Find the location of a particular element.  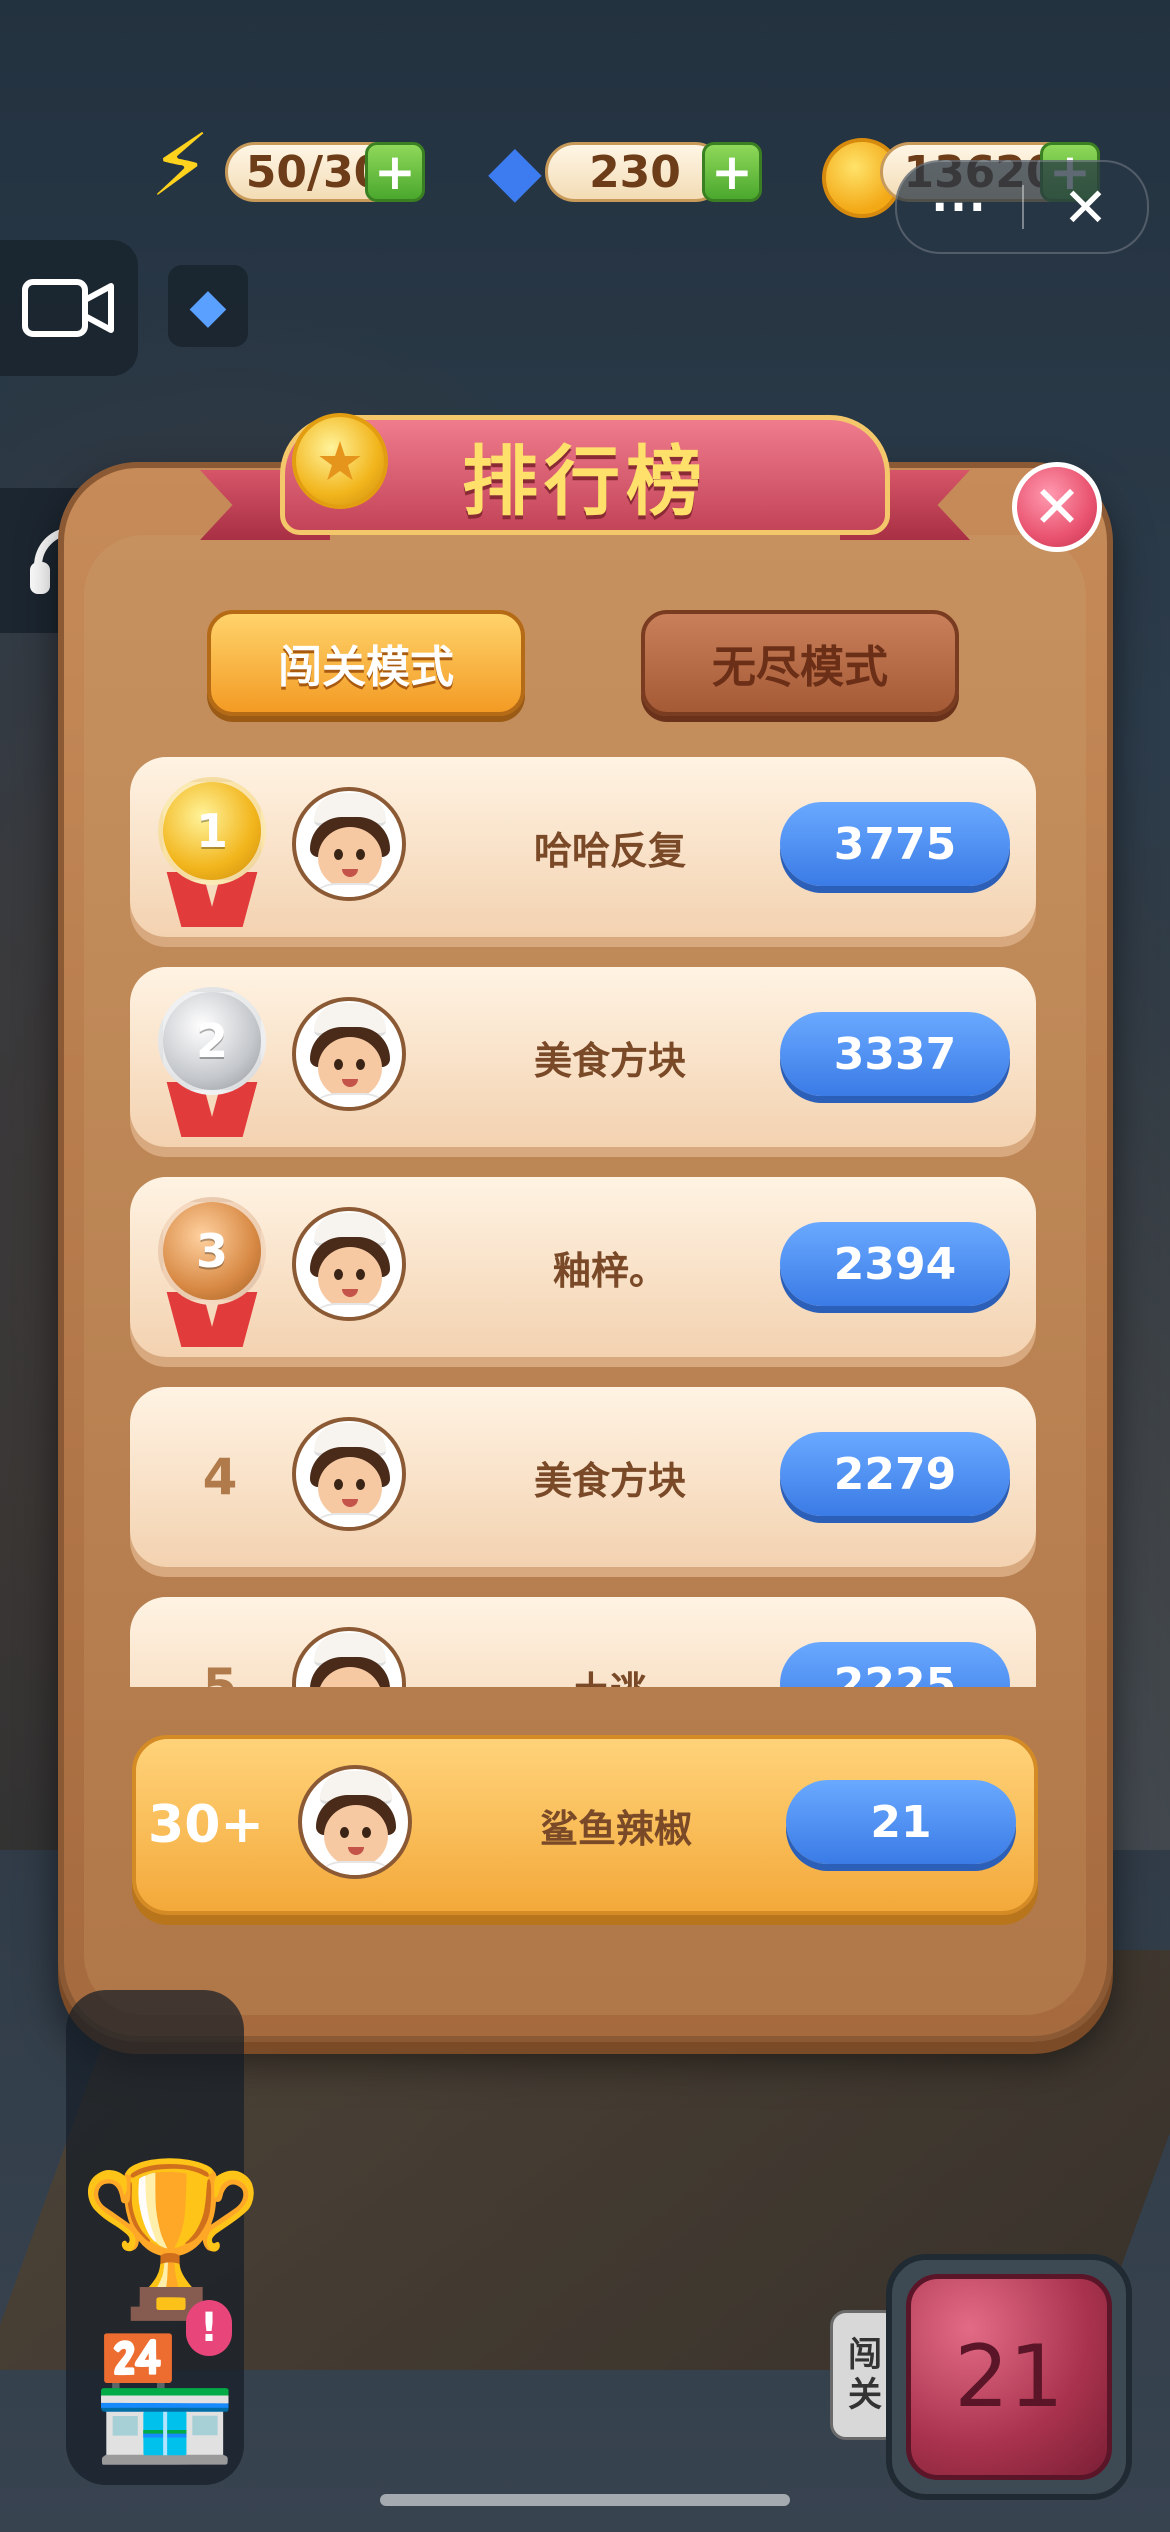

leaderboard-row: 2 美食方块 3337 is located at coordinates (583, 1057).